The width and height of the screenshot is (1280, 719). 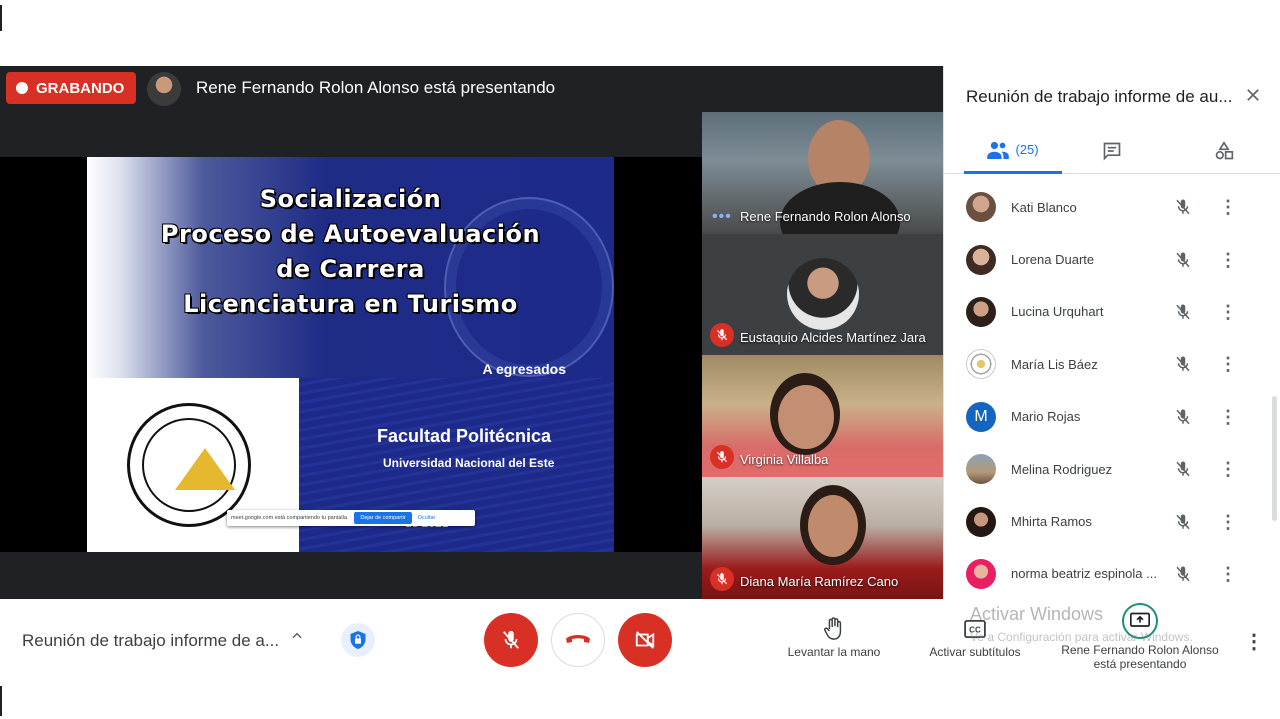 What do you see at coordinates (383, 518) in the screenshot?
I see `stop-sharing-button: Dejar de compartir` at bounding box center [383, 518].